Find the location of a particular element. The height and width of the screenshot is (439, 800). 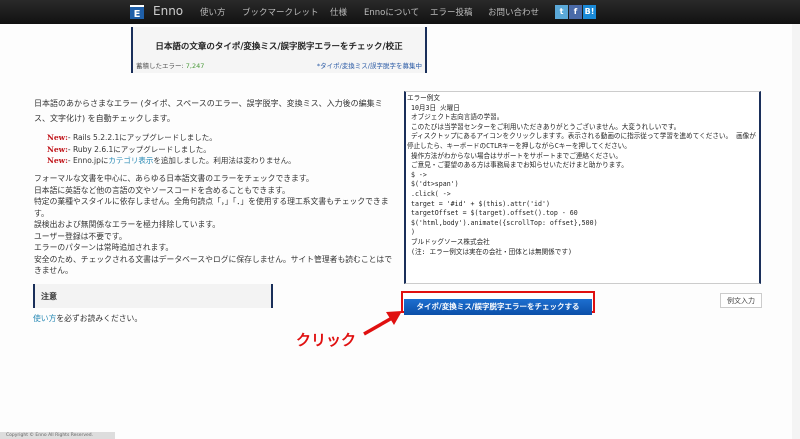

text-line: ブルドッグソース株式会社 is located at coordinates (448, 241).